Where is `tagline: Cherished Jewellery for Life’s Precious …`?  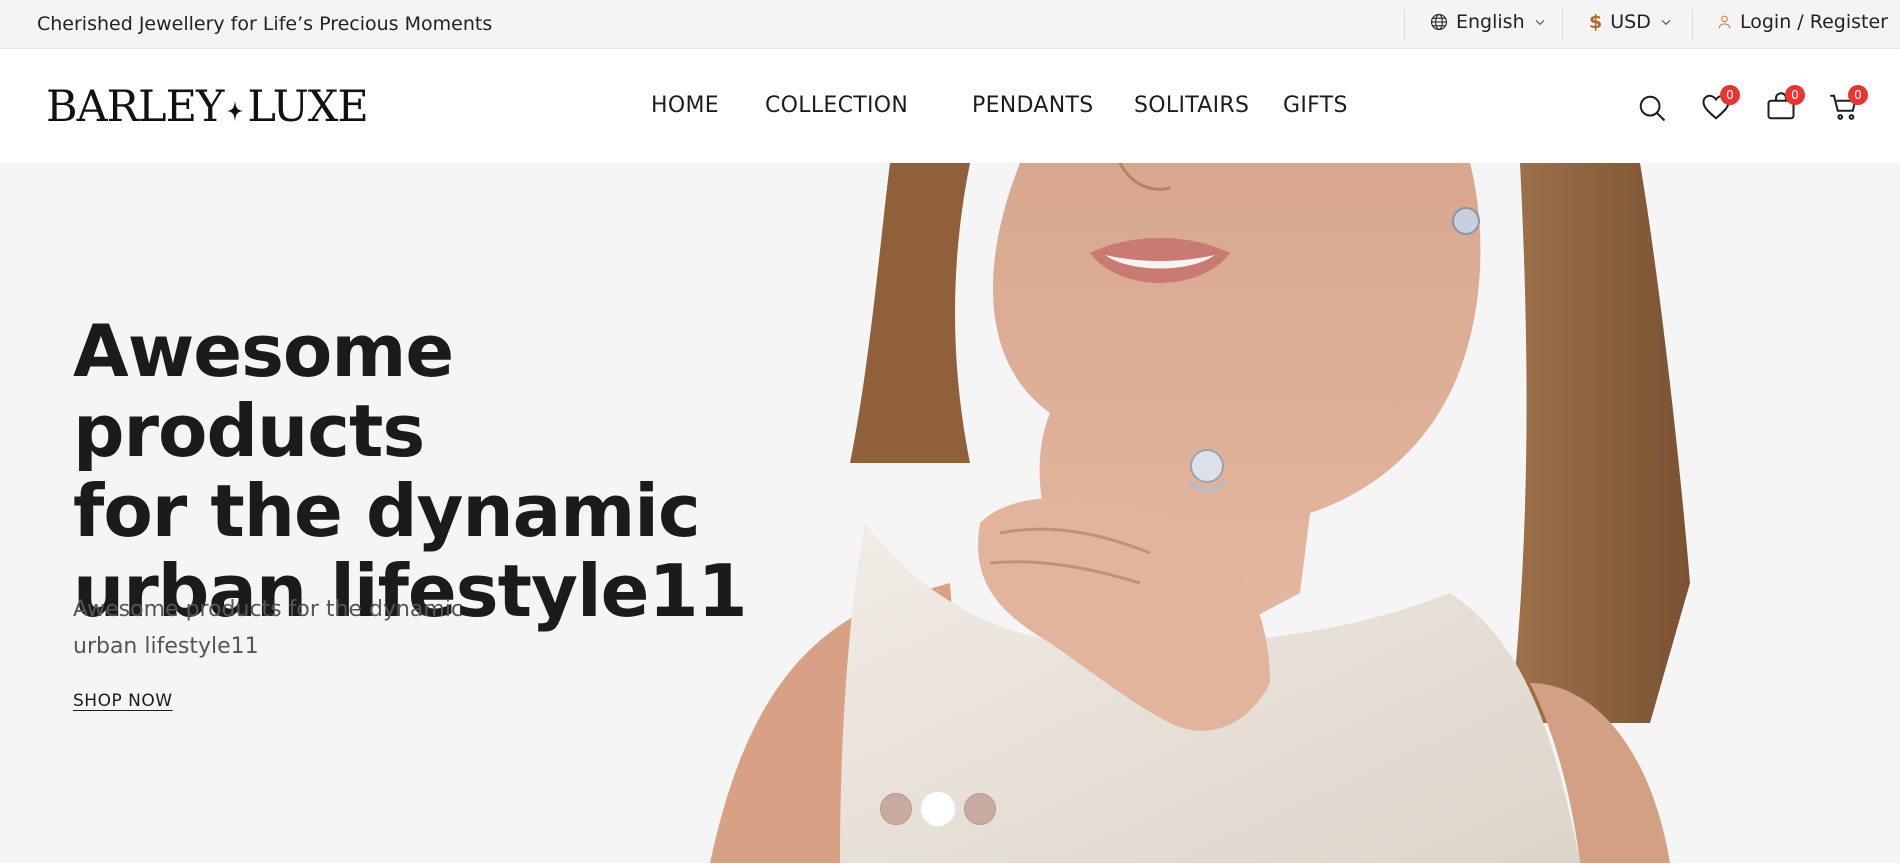 tagline: Cherished Jewellery for Life’s Precious … is located at coordinates (265, 24).